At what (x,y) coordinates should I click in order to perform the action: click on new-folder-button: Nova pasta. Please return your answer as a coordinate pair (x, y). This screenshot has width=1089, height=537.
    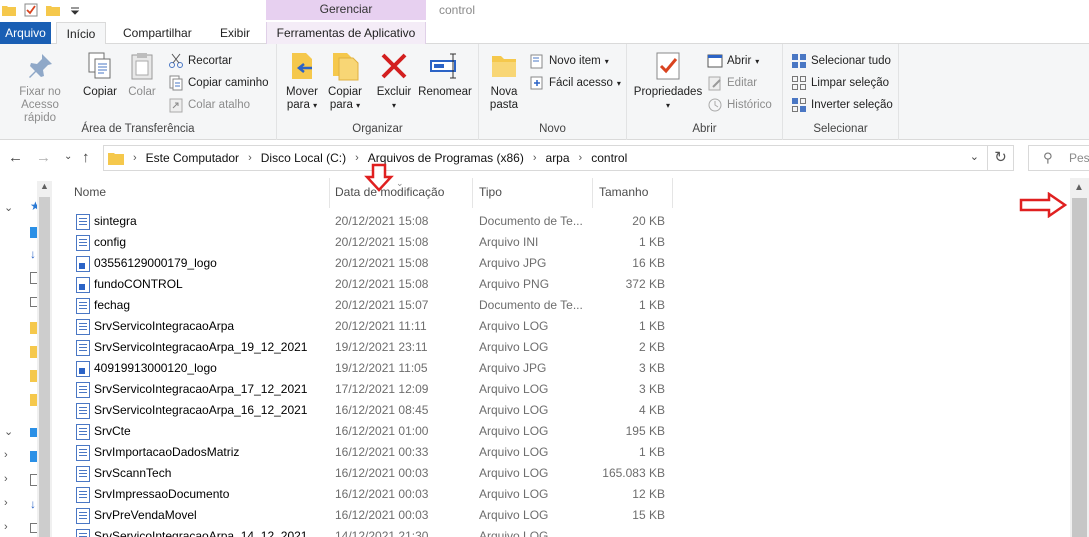
    Looking at the image, I should click on (504, 81).